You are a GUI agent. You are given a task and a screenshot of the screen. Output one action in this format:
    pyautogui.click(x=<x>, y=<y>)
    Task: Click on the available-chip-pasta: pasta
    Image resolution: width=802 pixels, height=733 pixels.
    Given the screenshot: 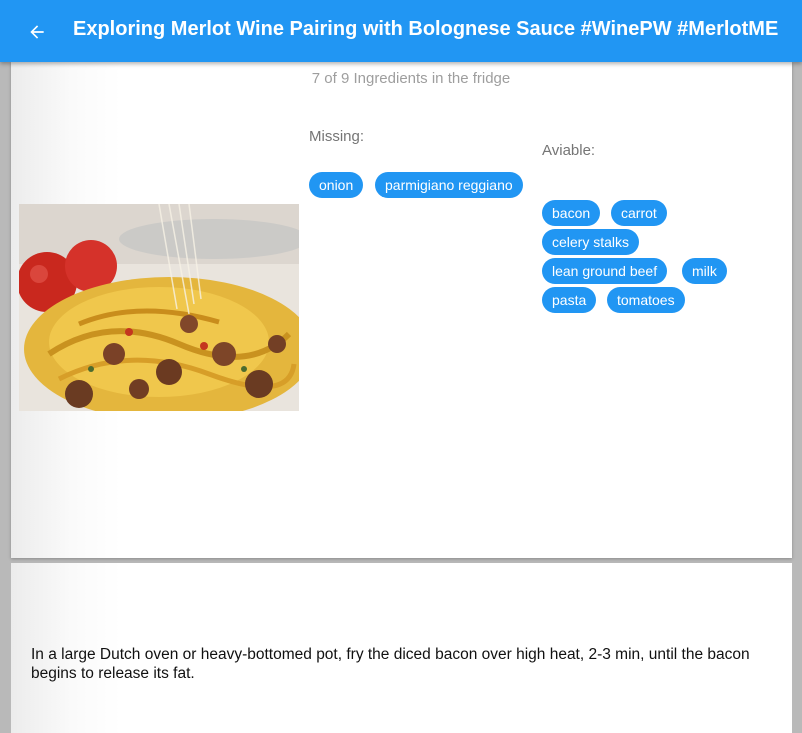 What is the action you would take?
    pyautogui.click(x=569, y=300)
    